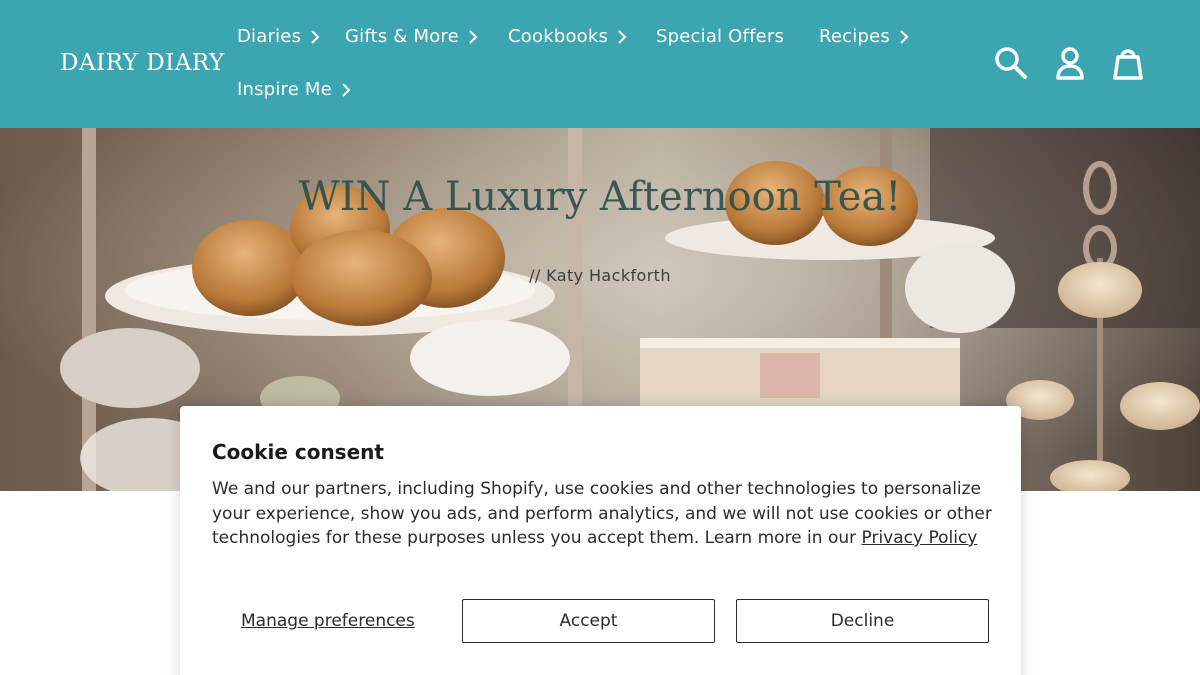 This screenshot has width=1200, height=675. I want to click on accept-button: Accept, so click(588, 621).